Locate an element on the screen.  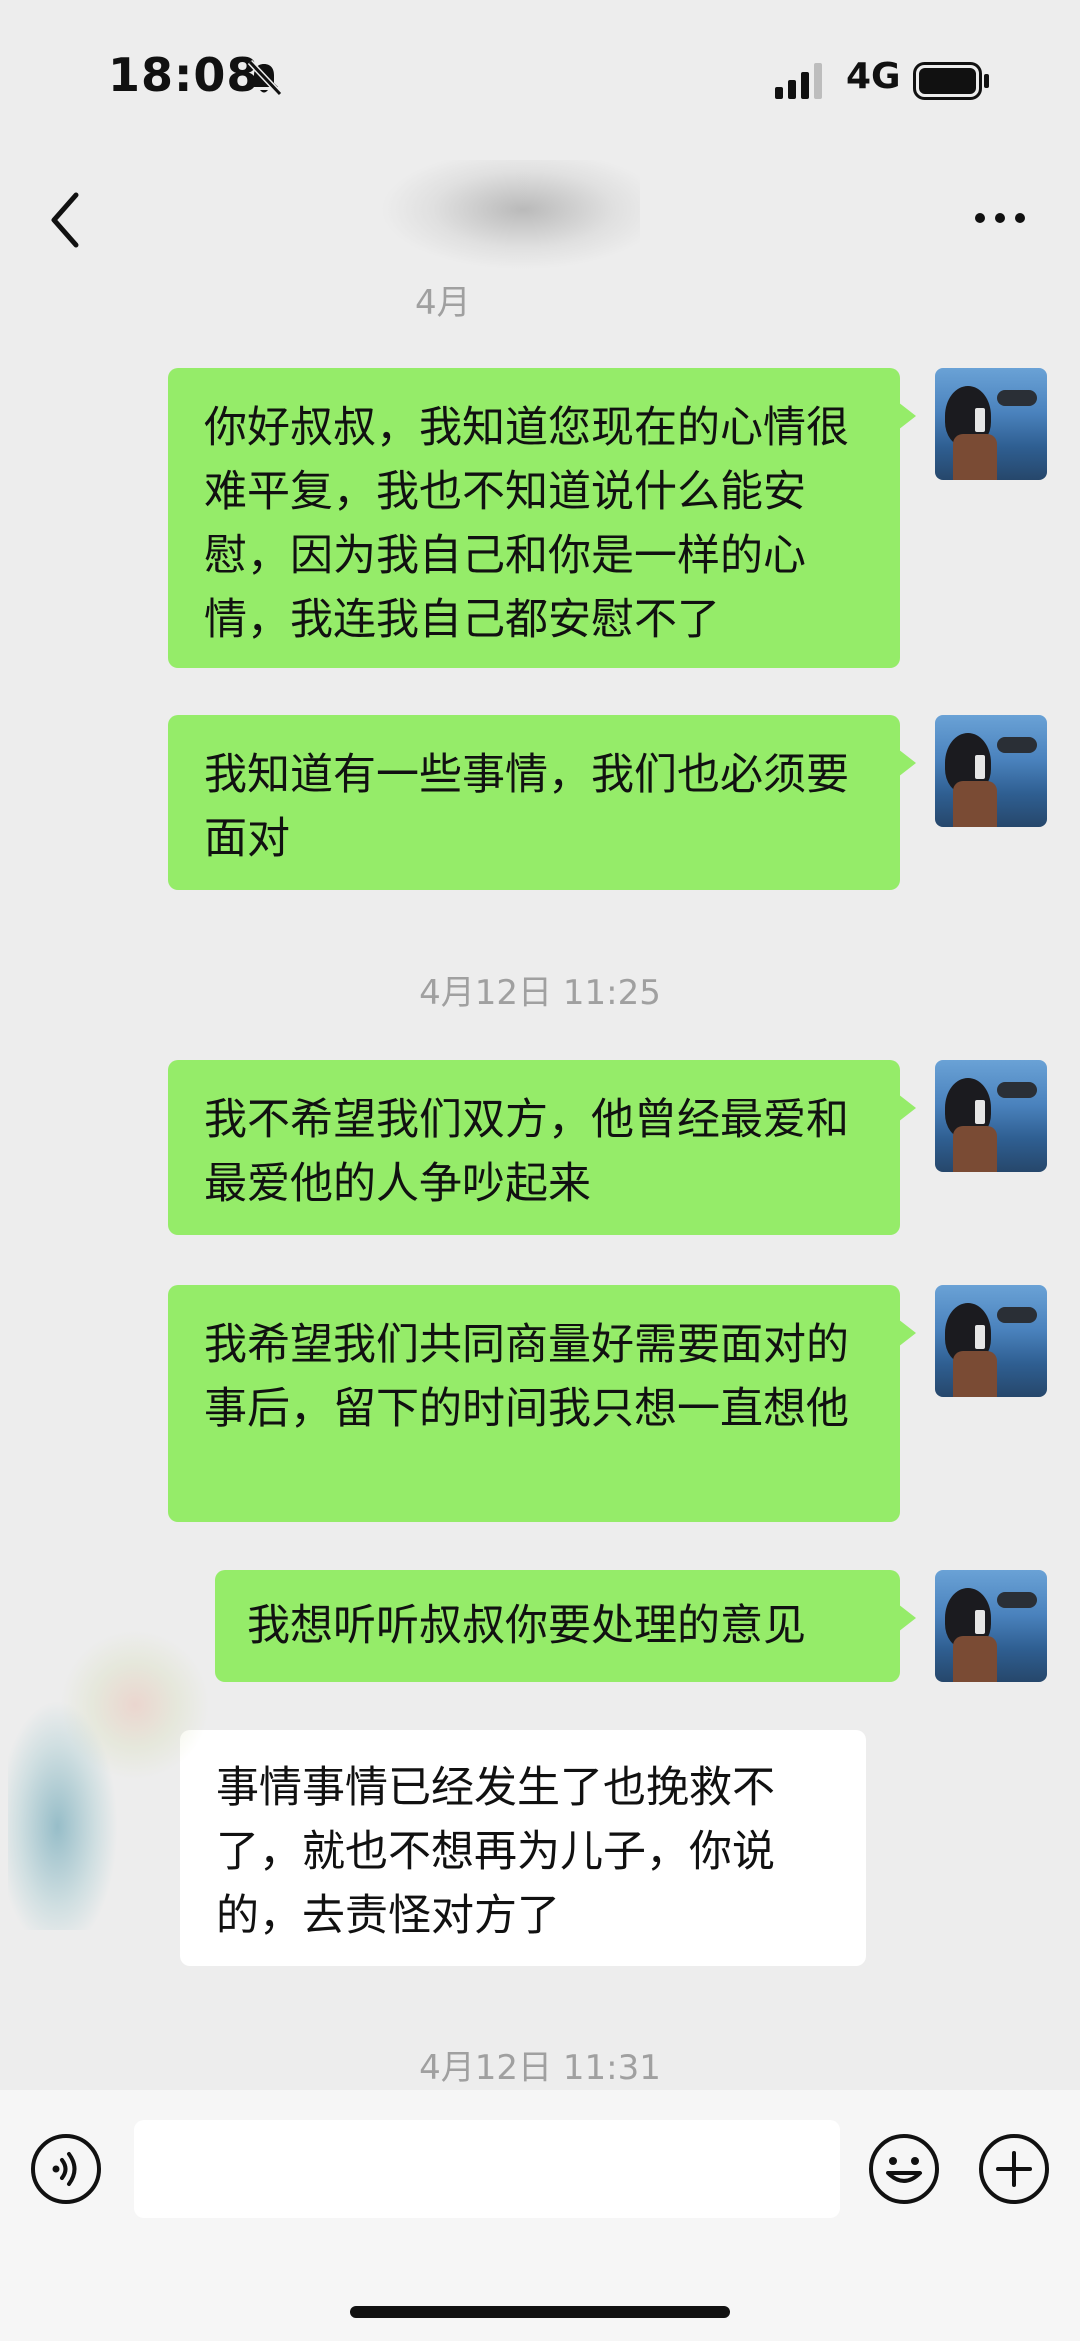
message-input is located at coordinates (487, 2169).